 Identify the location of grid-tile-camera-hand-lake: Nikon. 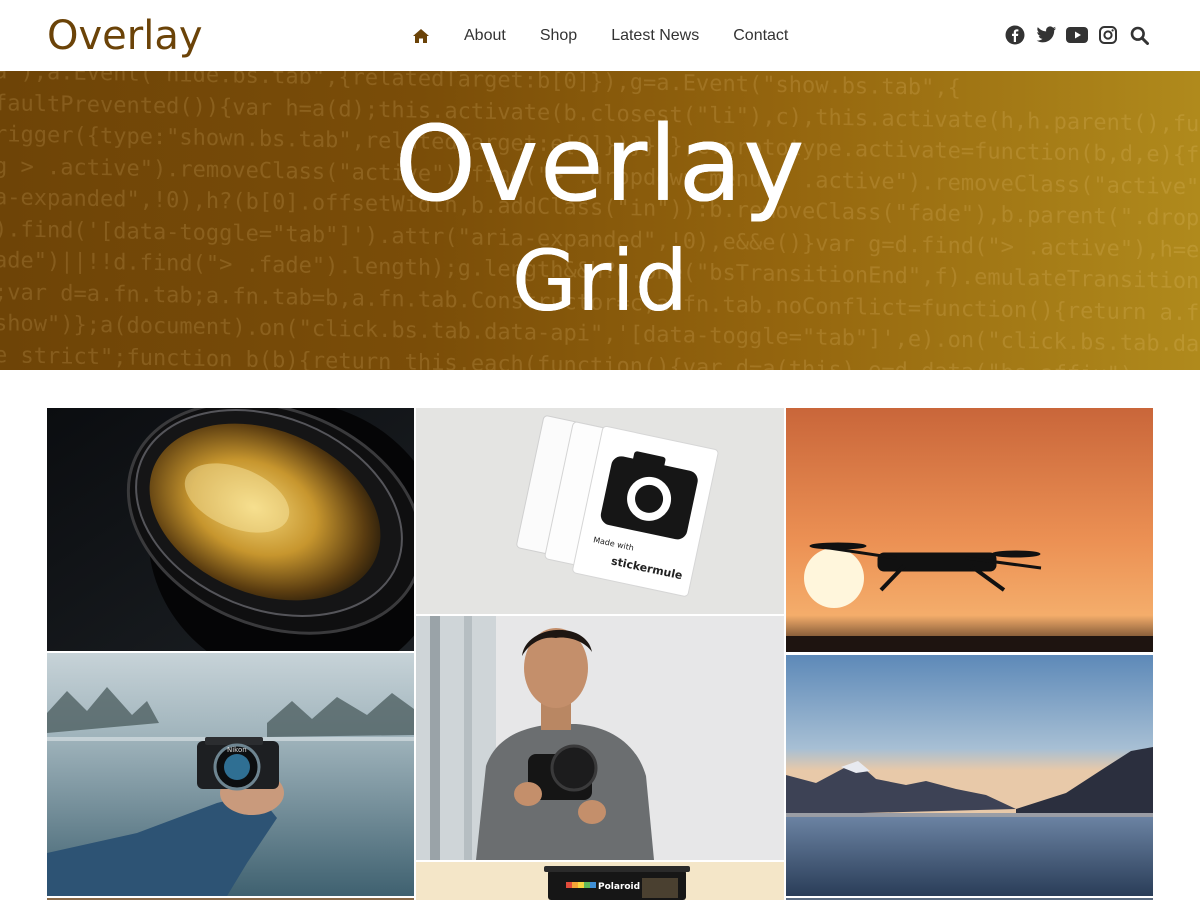
(230, 774).